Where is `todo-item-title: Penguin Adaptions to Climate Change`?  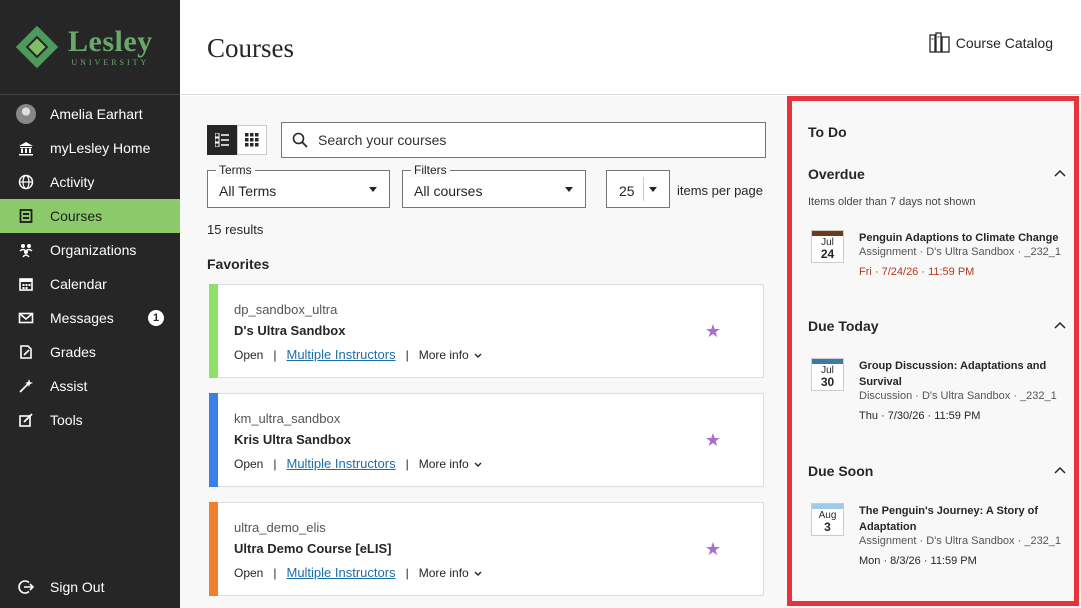
todo-item-title: Penguin Adaptions to Climate Change is located at coordinates (959, 238).